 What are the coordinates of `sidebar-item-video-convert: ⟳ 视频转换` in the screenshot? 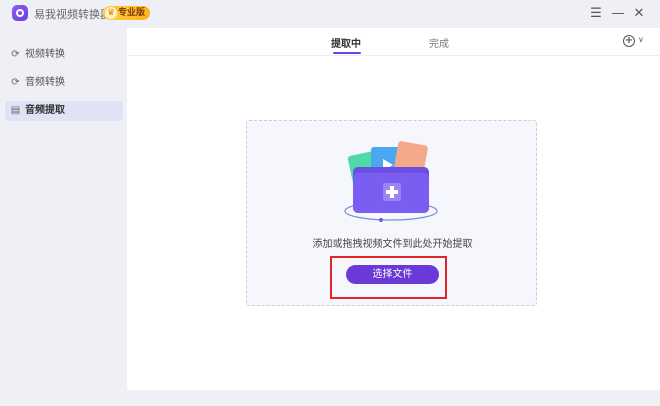 It's located at (64, 55).